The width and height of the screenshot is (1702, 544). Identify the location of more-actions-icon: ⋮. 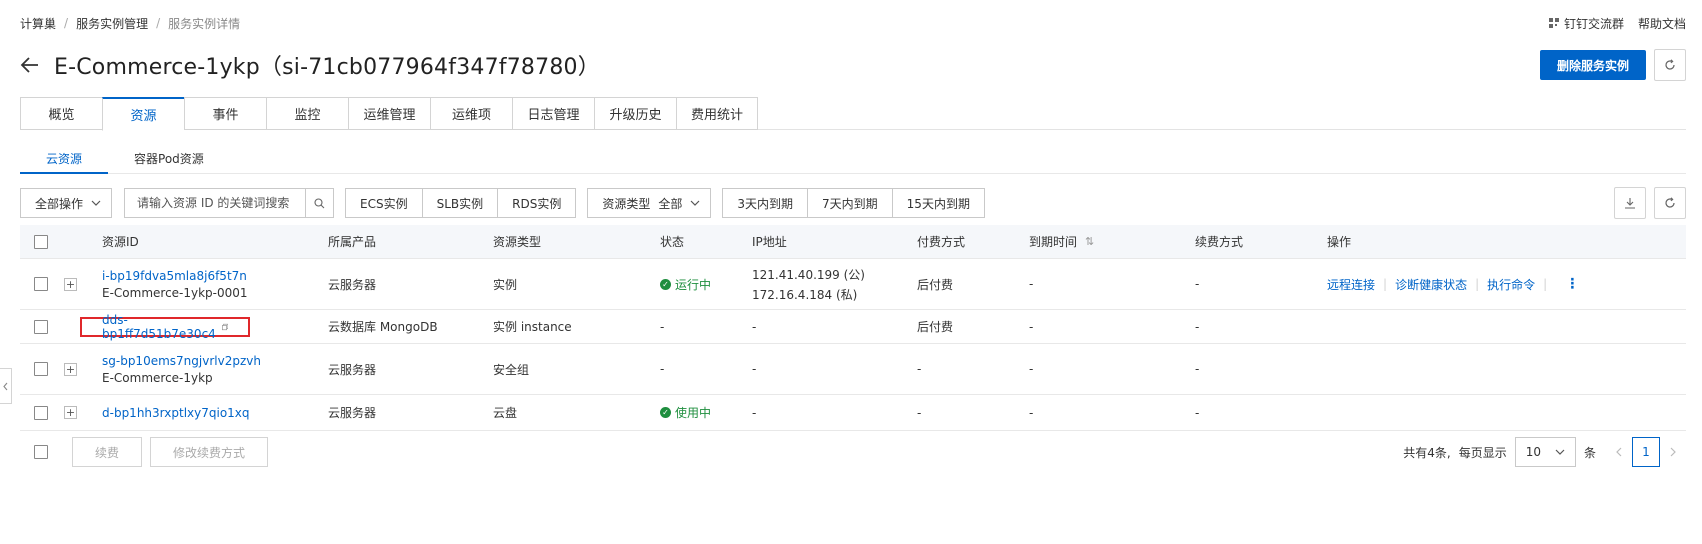
(1572, 284).